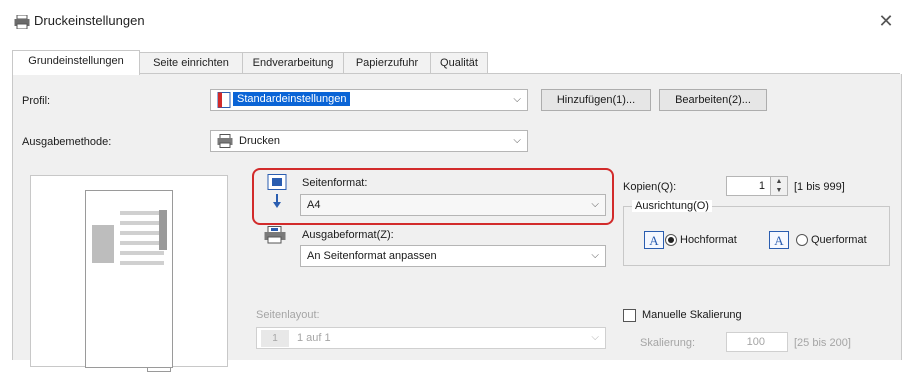 This screenshot has height=372, width=903. I want to click on preview-image-block, so click(103, 244).